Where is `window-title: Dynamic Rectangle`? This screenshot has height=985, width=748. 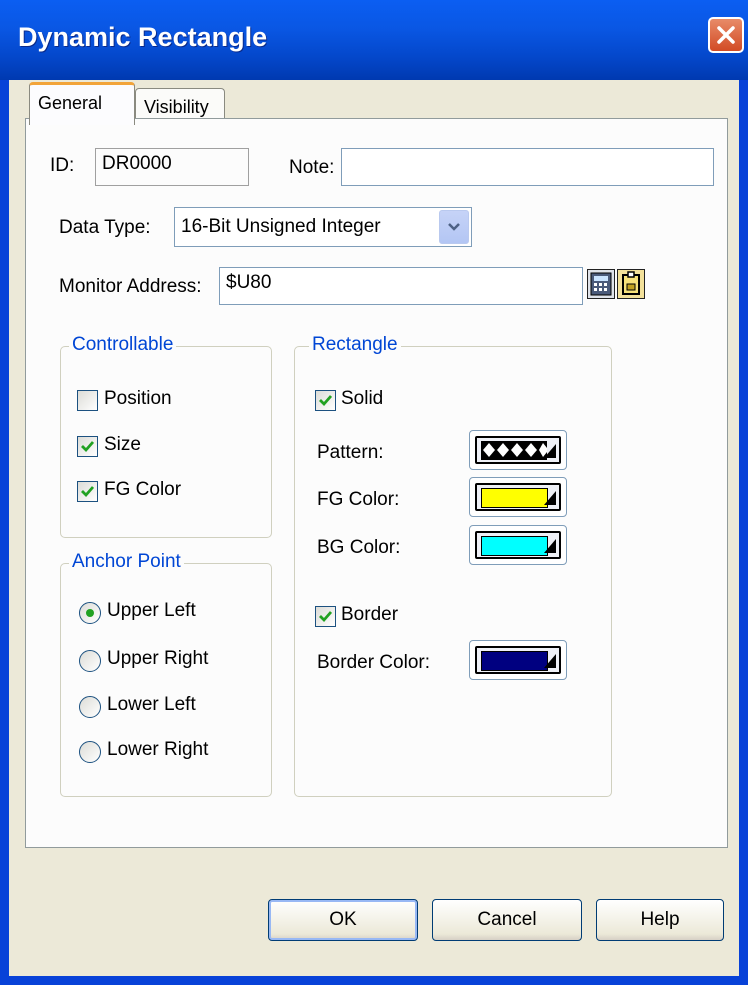 window-title: Dynamic Rectangle is located at coordinates (143, 37).